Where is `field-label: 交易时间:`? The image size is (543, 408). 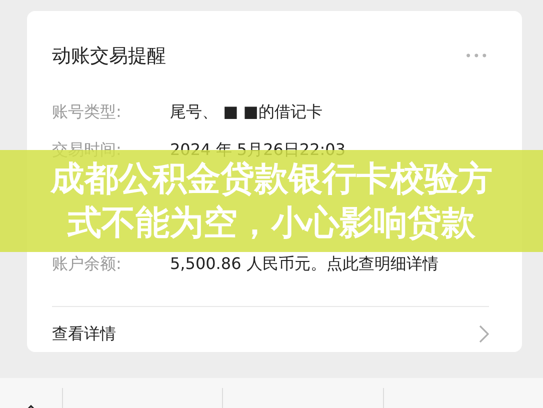
field-label: 交易时间: is located at coordinates (87, 150).